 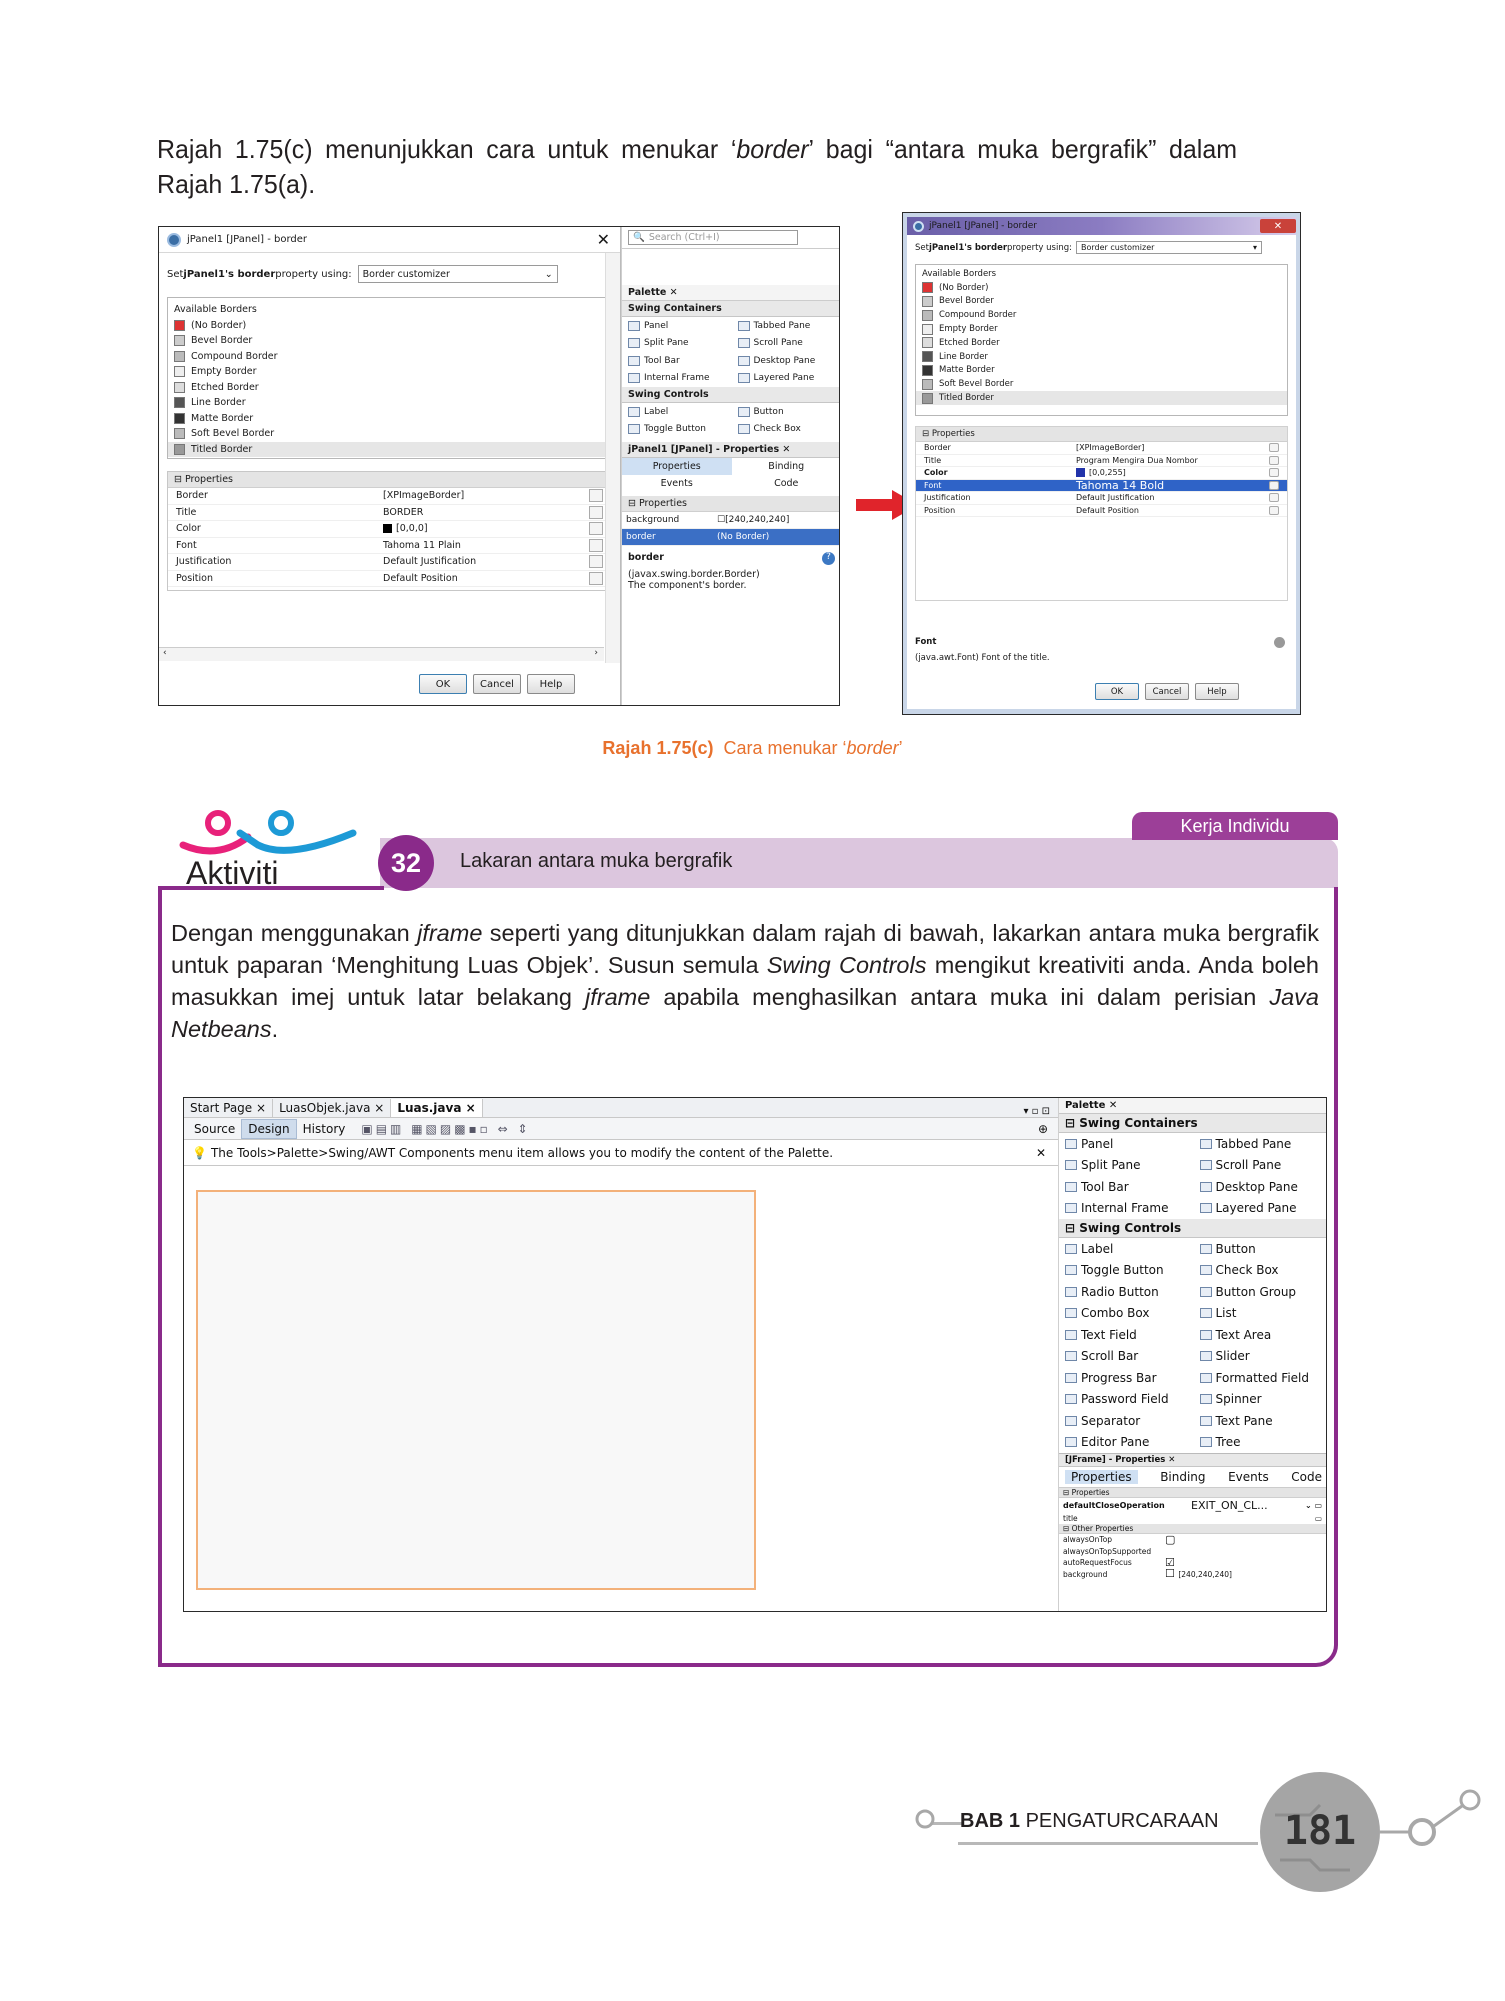 I want to click on vertical-scrollbar, so click(x=612, y=458).